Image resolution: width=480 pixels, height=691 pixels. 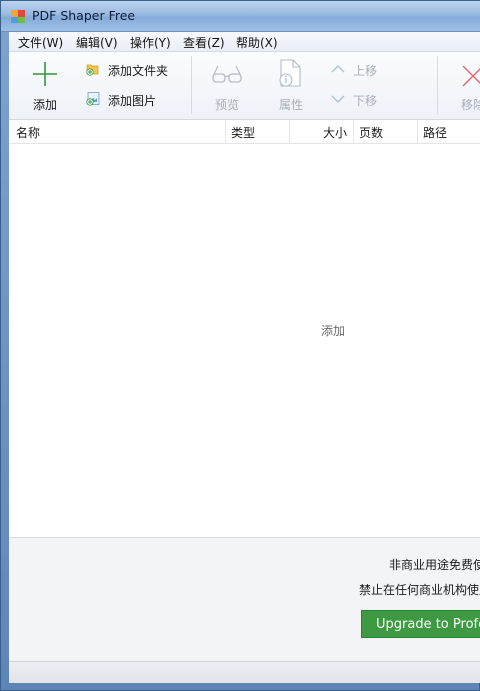 What do you see at coordinates (18, 16) in the screenshot?
I see `app-logo-icon` at bounding box center [18, 16].